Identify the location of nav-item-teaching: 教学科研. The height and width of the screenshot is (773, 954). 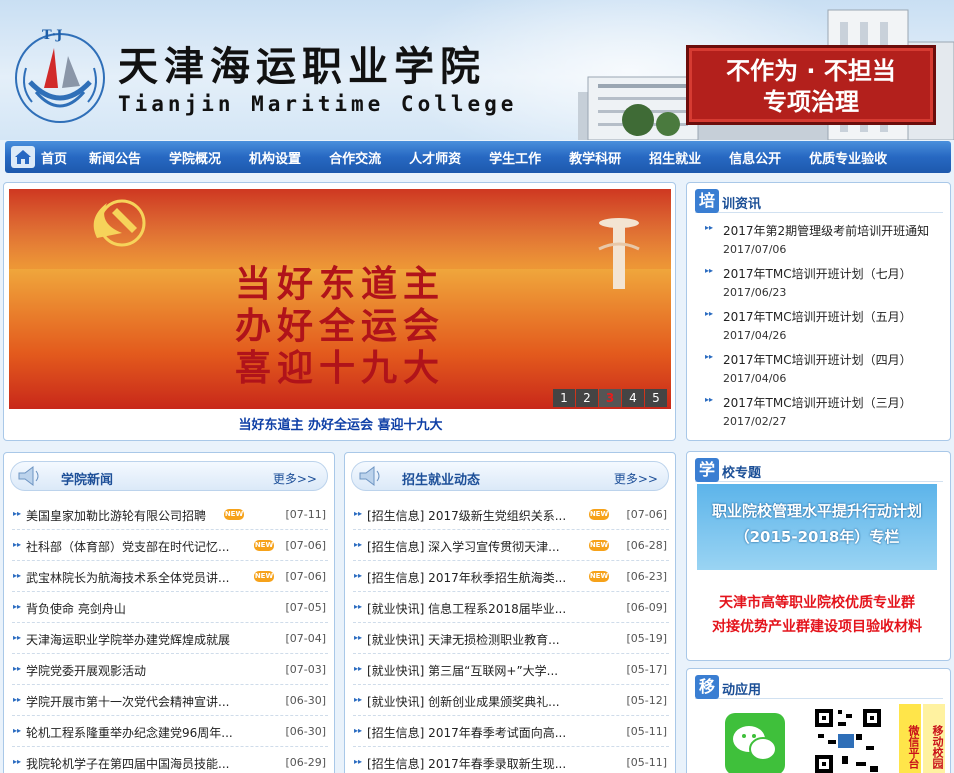
(595, 157).